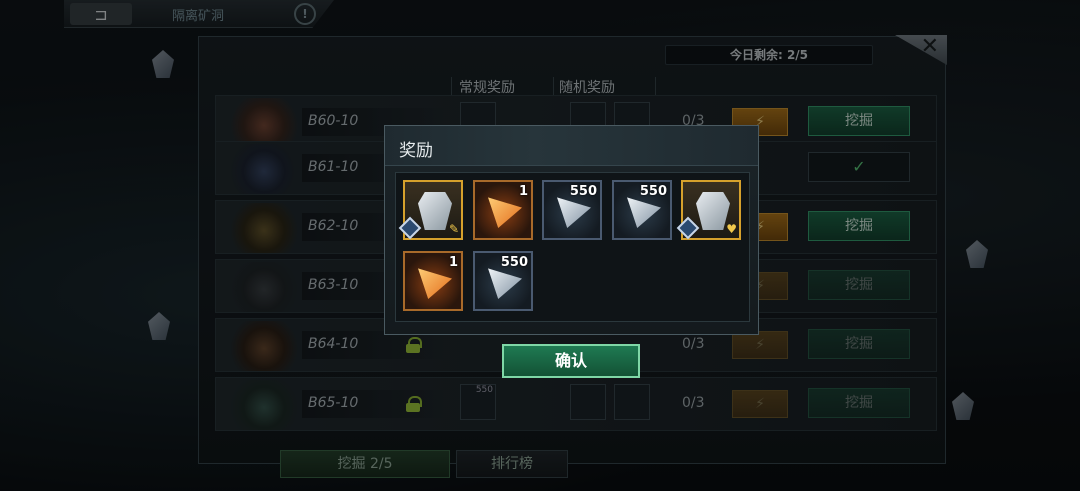 This screenshot has width=1080, height=491. I want to click on reward-item-armor: ♥, so click(708, 210).